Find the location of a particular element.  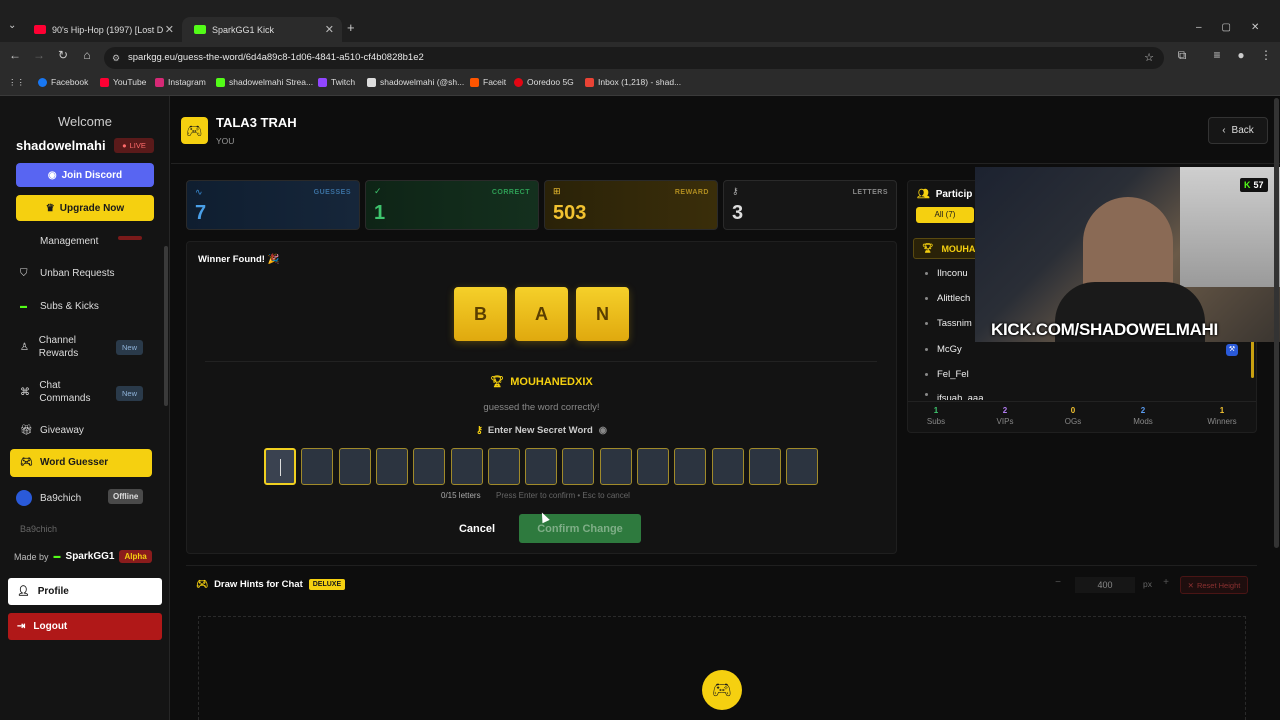

user-icon: 👤︎ is located at coordinates (23, 591).